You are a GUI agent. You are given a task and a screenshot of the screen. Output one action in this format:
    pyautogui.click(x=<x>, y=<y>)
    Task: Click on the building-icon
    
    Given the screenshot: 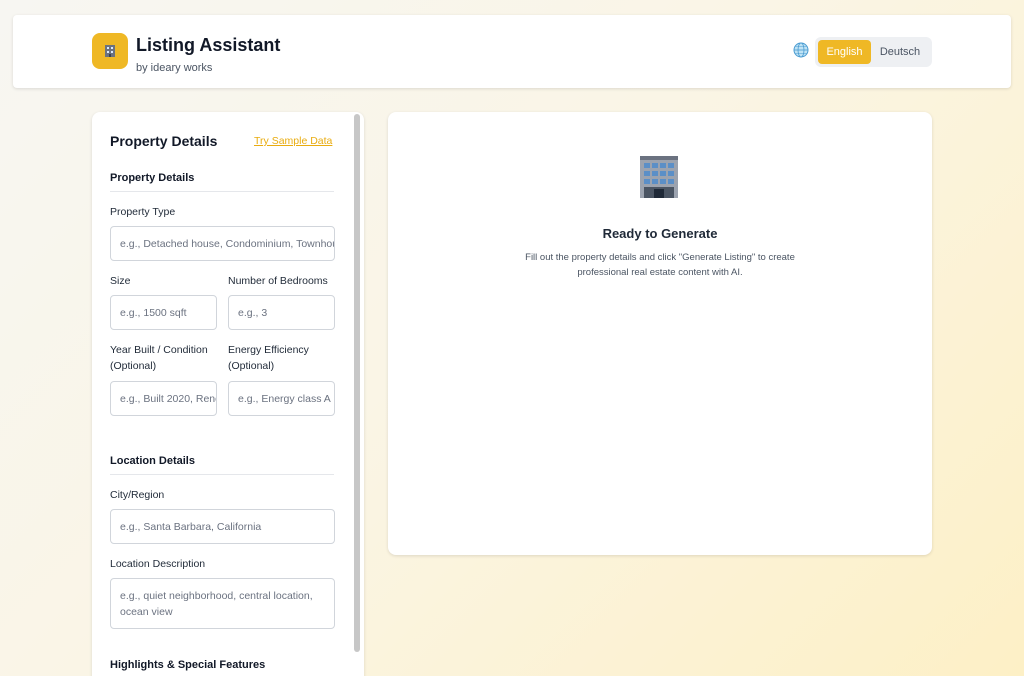 What is the action you would take?
    pyautogui.click(x=110, y=51)
    